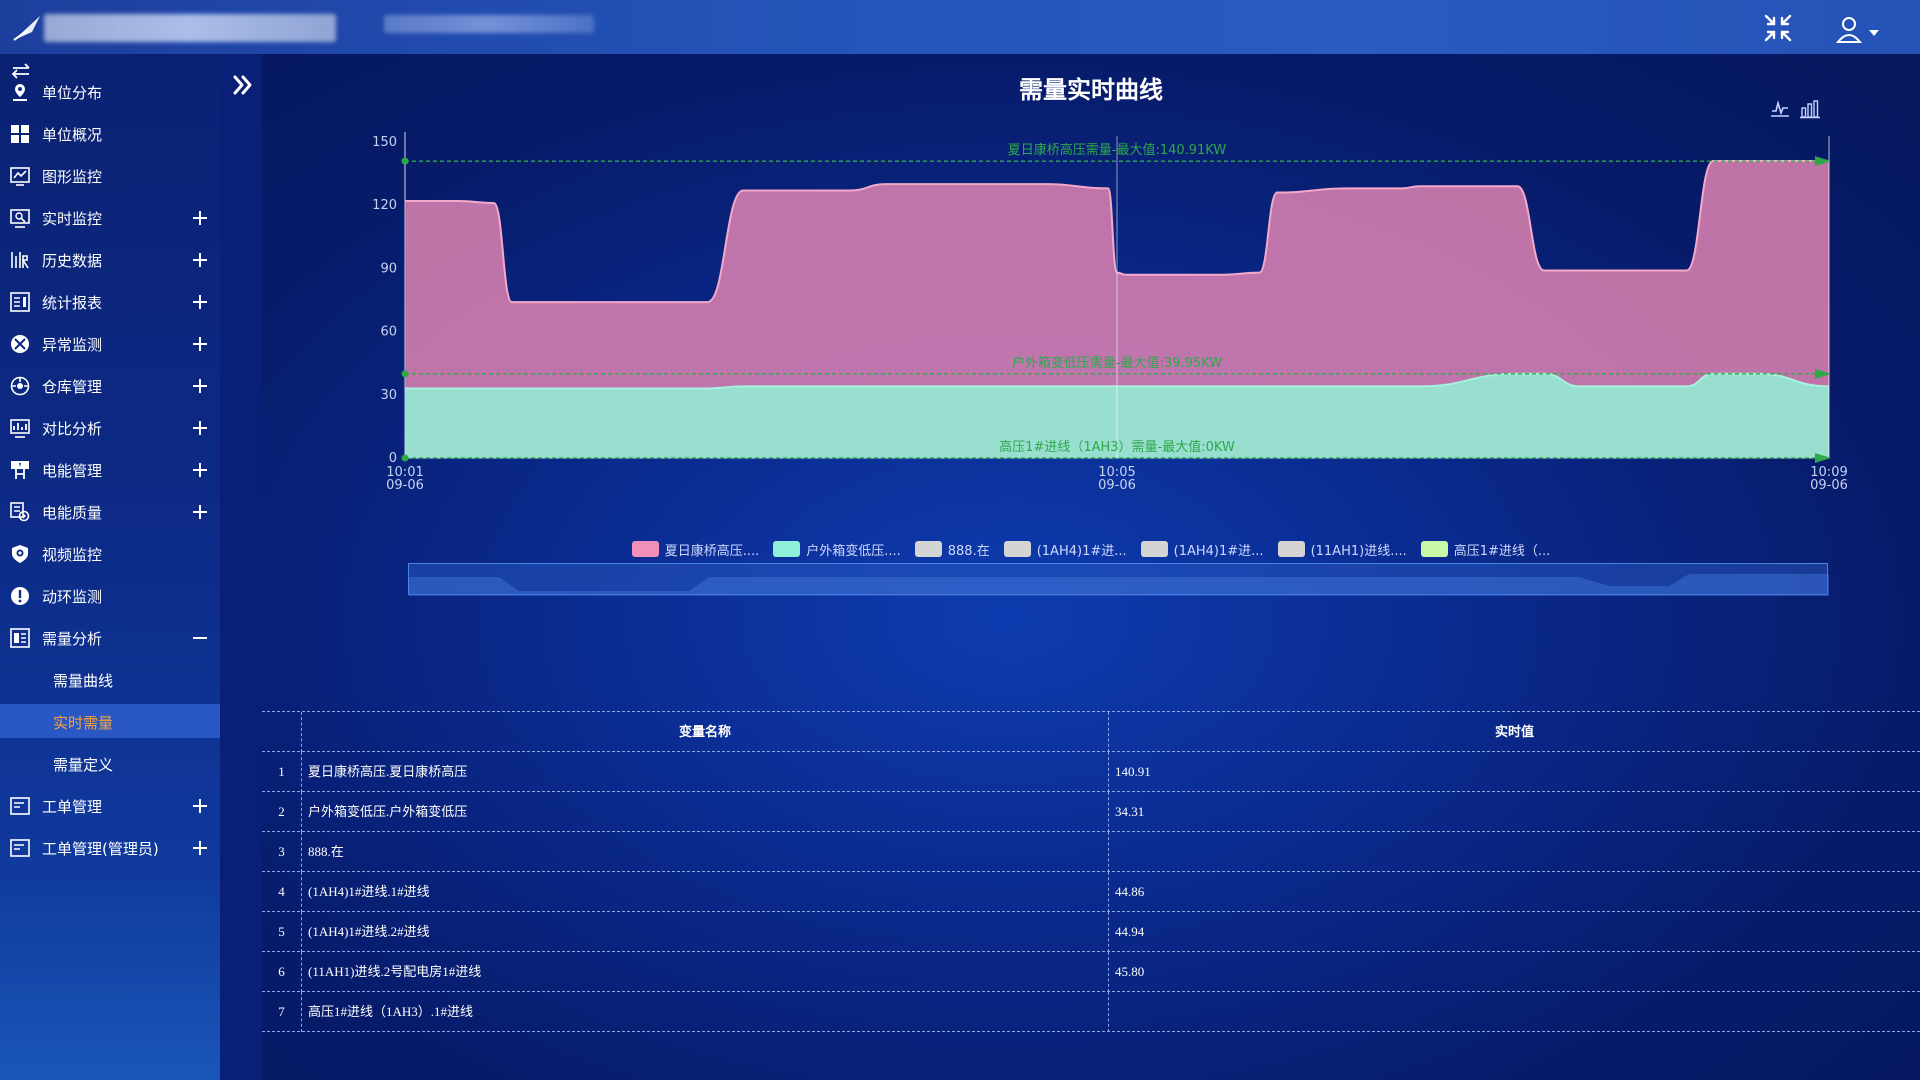 The image size is (1920, 1080). Describe the element at coordinates (72, 429) in the screenshot. I see `sidebar-item-label: 对比分析` at that location.